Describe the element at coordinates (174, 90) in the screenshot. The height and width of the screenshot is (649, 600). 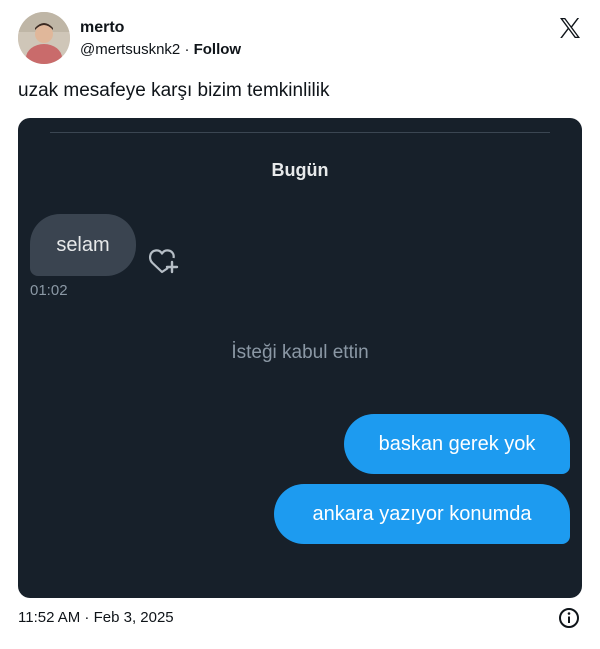
I see `tweet-text: uzak mesafeye karşı bizim temkinlilik` at that location.